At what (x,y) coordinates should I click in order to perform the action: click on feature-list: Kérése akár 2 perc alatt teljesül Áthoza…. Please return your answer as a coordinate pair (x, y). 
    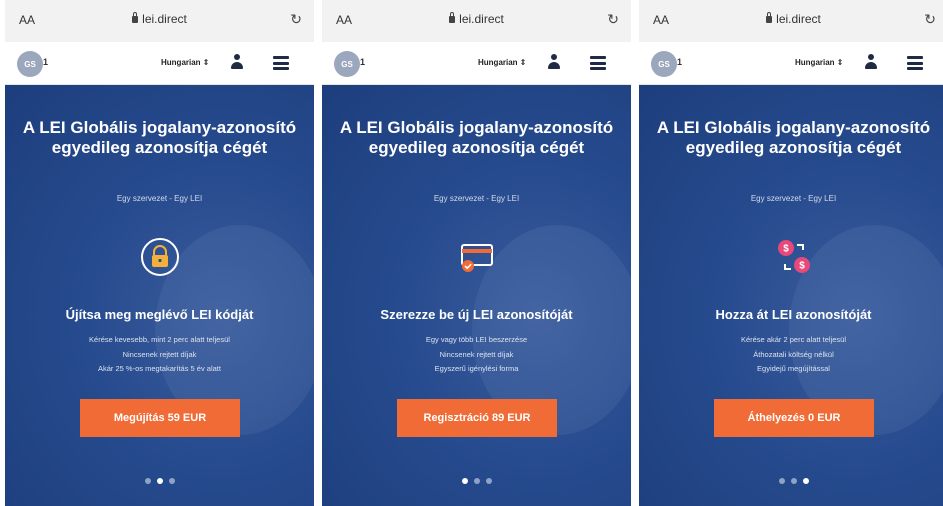
    Looking at the image, I should click on (791, 355).